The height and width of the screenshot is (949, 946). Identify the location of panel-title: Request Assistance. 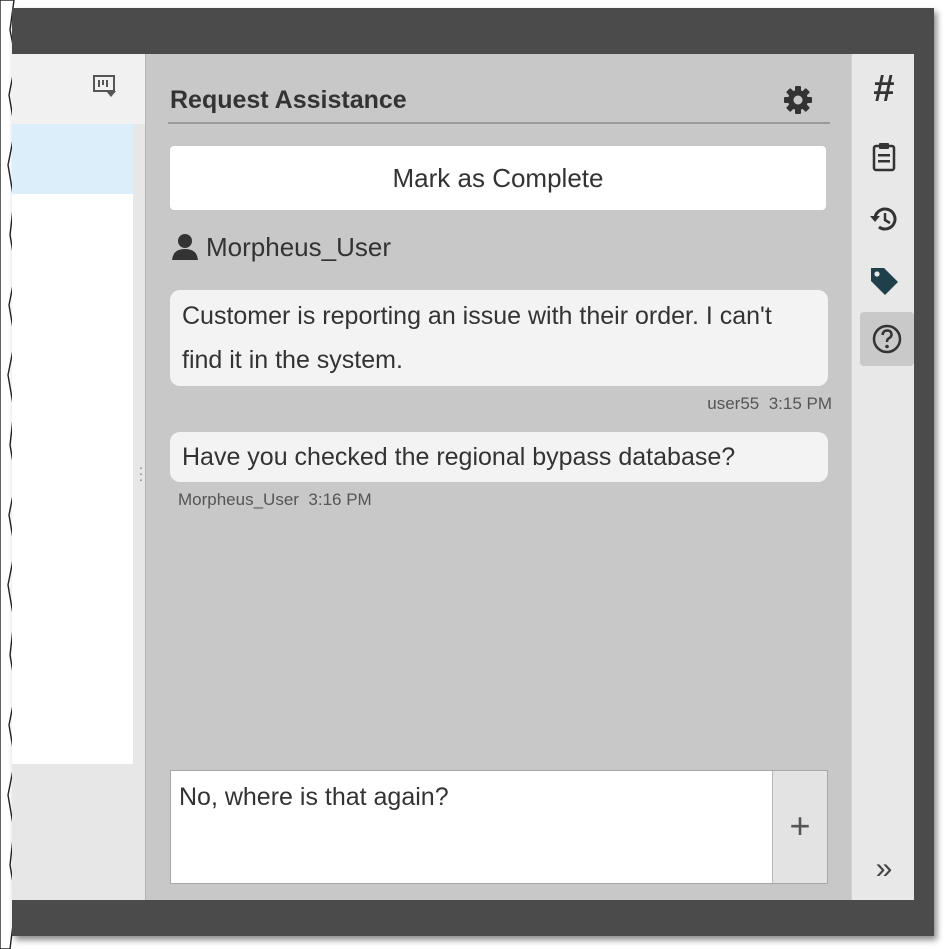
(288, 100).